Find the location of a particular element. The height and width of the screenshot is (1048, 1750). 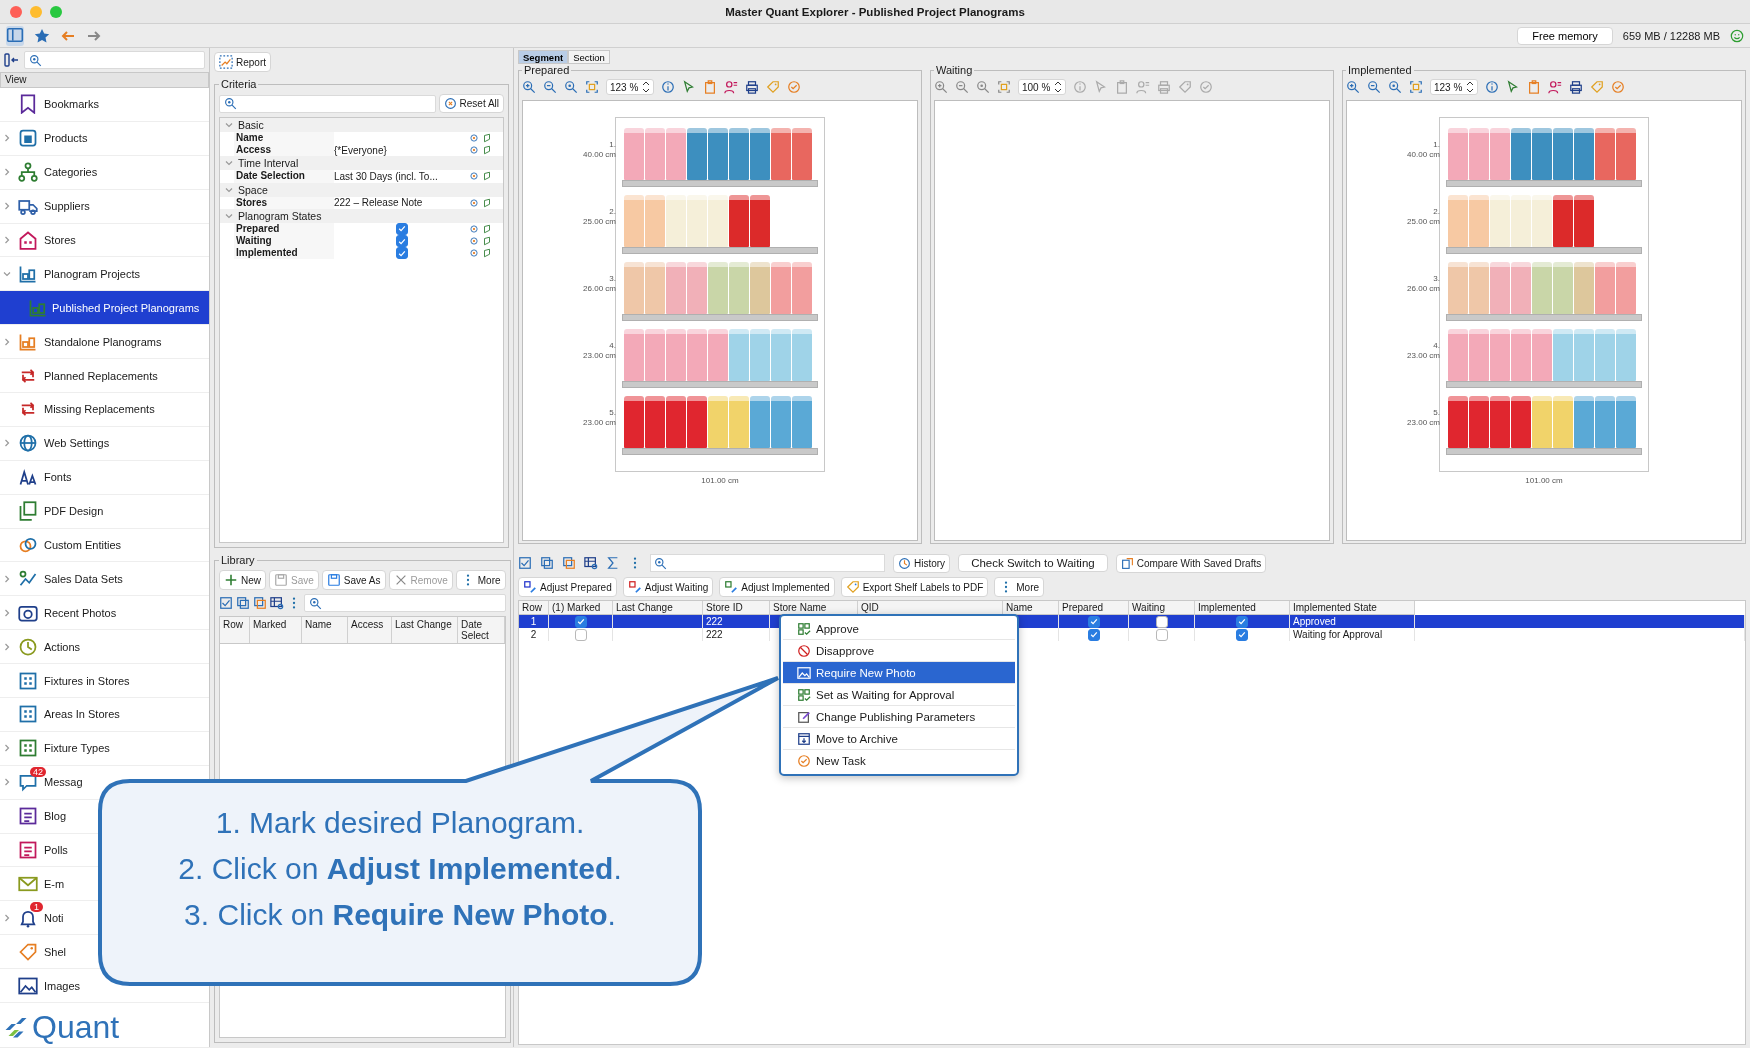

sidebar-item: Products is located at coordinates (104, 138).